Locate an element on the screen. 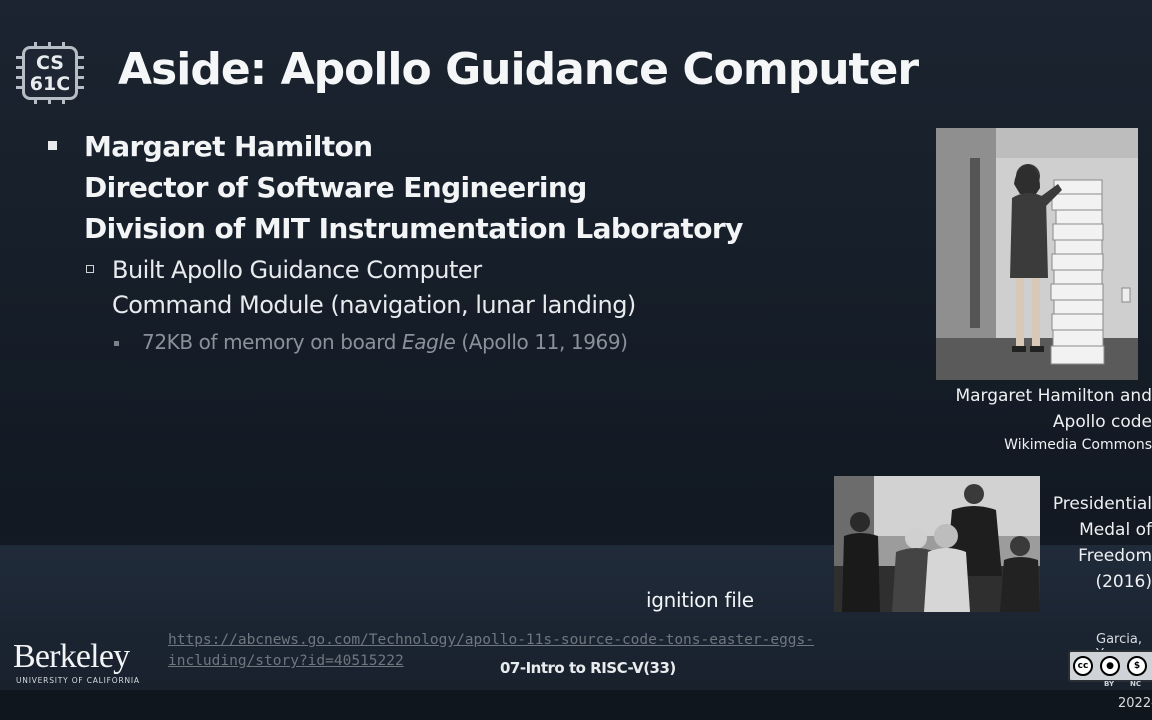  bullet-level2-line1: Built Apollo Guidance Computer is located at coordinates (297, 270).